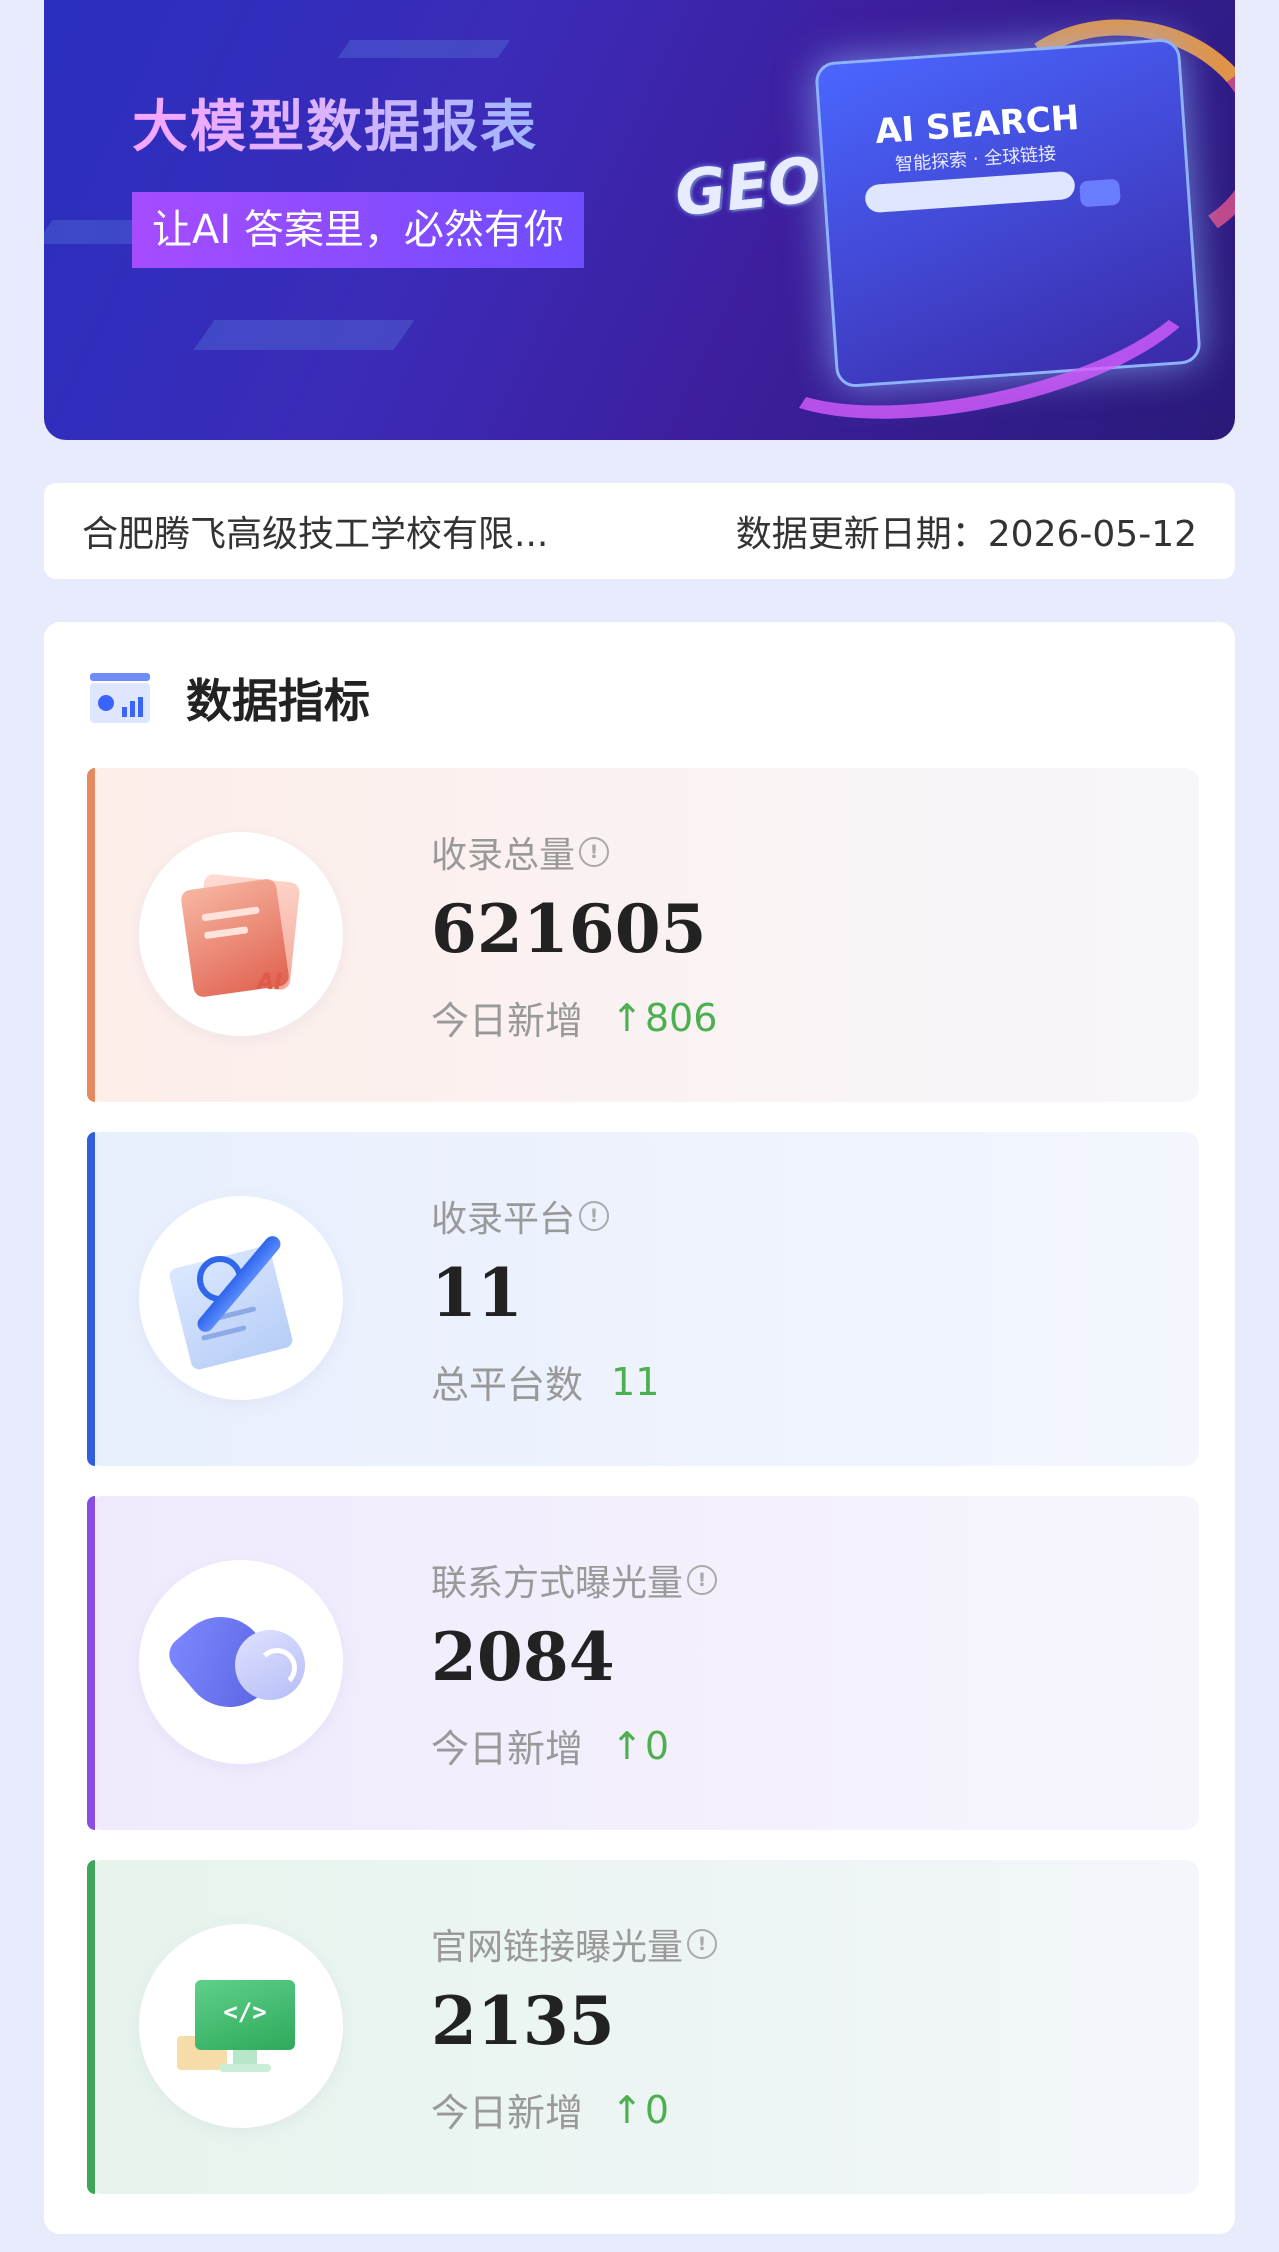 The height and width of the screenshot is (2252, 1279). Describe the element at coordinates (523, 2021) in the screenshot. I see `metric-value: 2135` at that location.